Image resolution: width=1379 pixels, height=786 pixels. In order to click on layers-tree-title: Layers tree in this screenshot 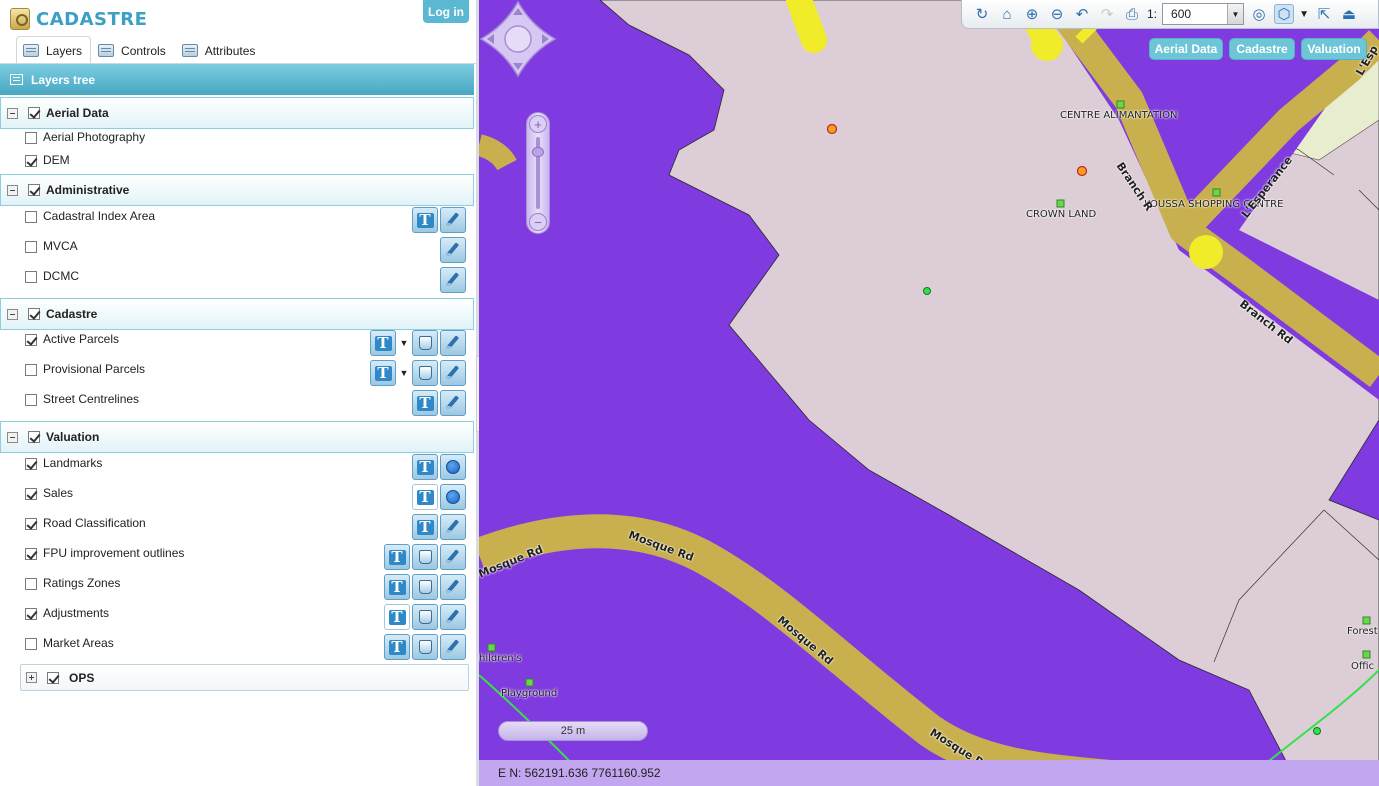, I will do `click(63, 79)`.